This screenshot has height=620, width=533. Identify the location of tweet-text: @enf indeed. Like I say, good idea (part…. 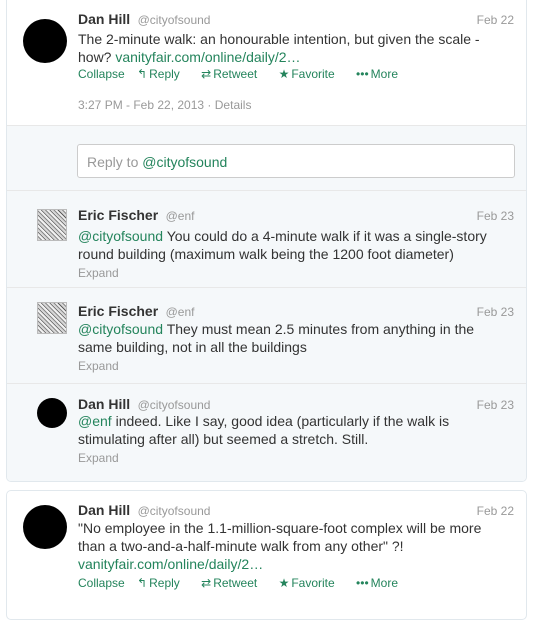
(288, 430).